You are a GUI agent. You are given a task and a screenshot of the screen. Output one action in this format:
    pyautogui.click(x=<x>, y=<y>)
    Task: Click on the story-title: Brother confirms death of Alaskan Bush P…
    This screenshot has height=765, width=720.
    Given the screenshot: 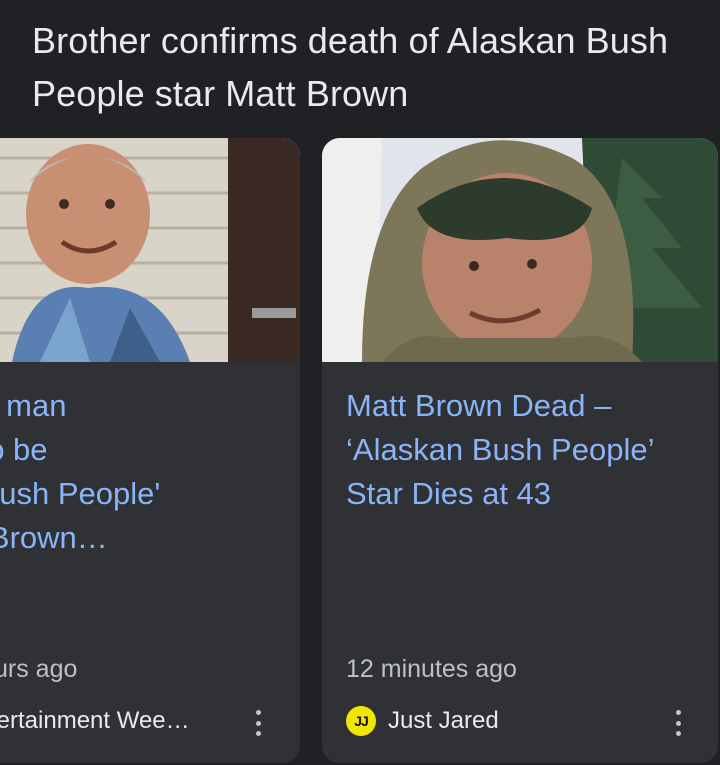 What is the action you would take?
    pyautogui.click(x=362, y=67)
    